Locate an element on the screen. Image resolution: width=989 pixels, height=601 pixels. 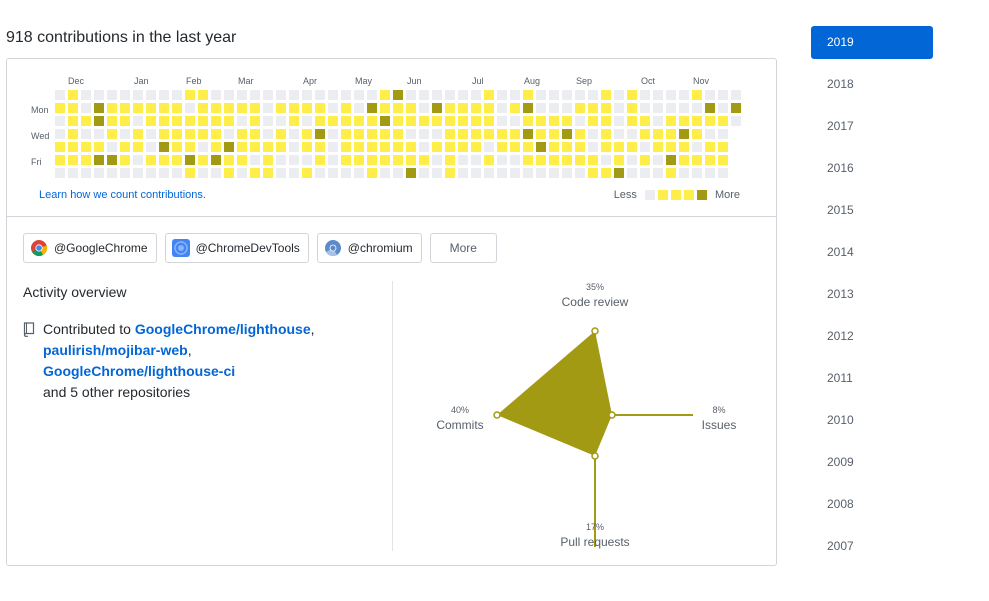
year-link-2011: 2011 is located at coordinates (872, 378).